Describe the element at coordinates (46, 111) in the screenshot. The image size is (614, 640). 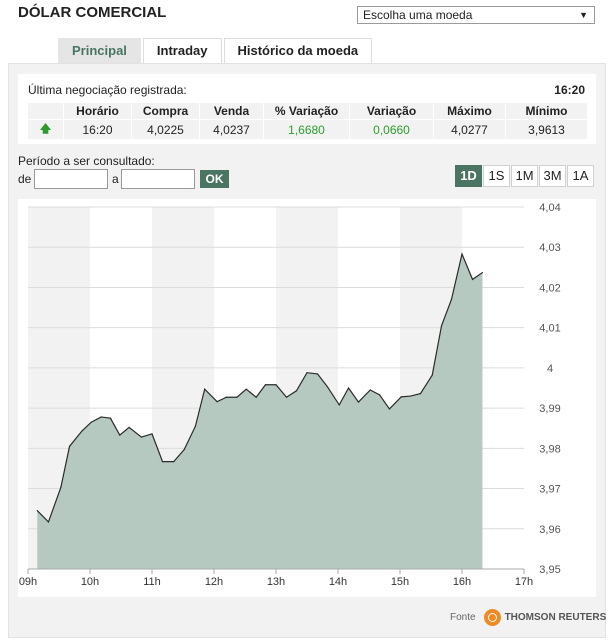
I see `quote-header` at that location.